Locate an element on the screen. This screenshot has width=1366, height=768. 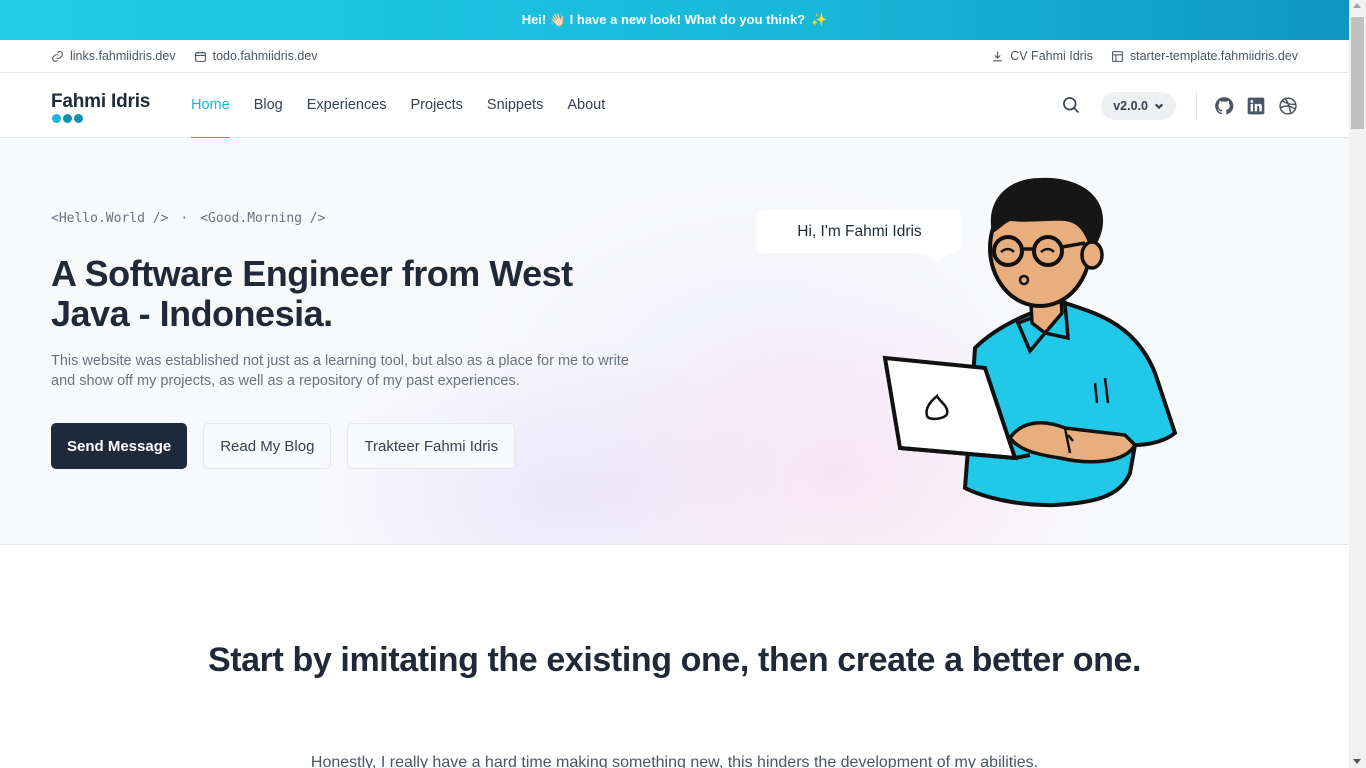
links-site-link: links.fahmiidris.dev is located at coordinates (113, 56).